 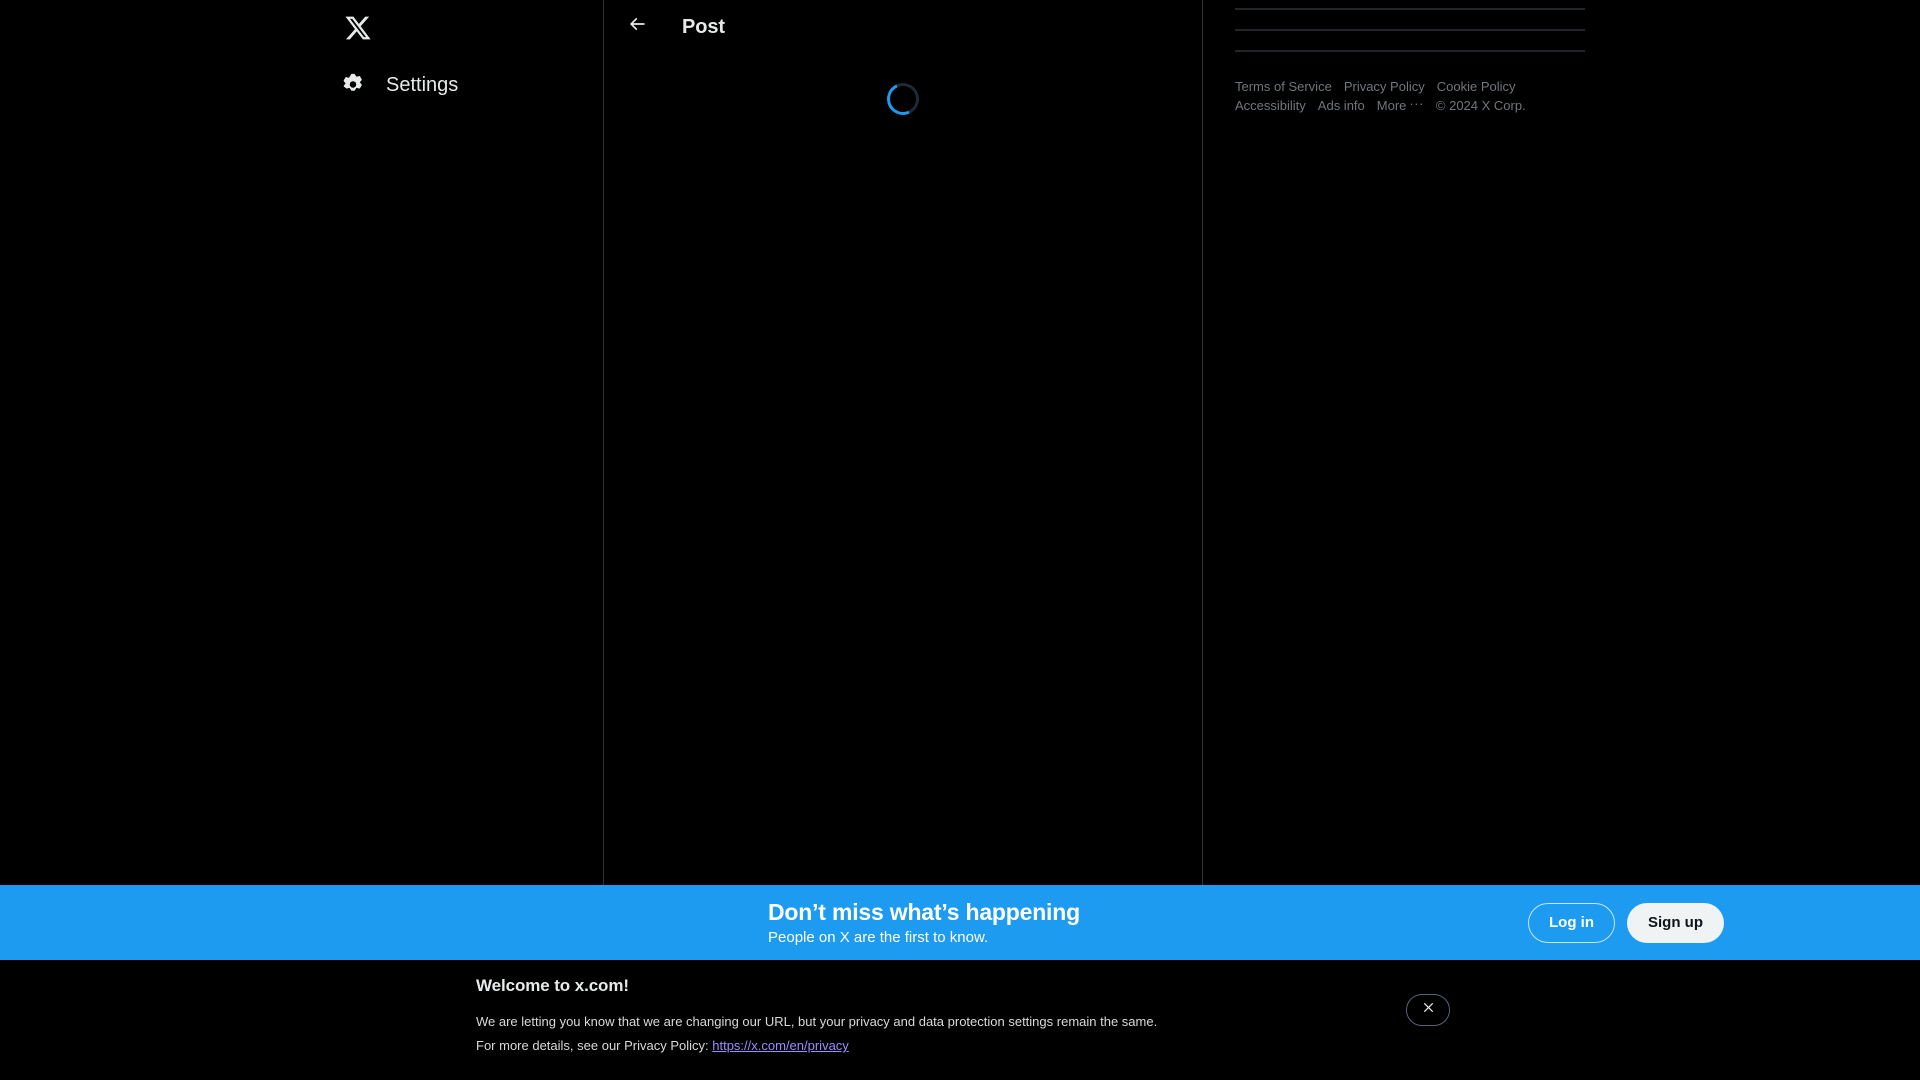 What do you see at coordinates (1283, 87) in the screenshot?
I see `footer-link-terms-of-service: Terms of Service` at bounding box center [1283, 87].